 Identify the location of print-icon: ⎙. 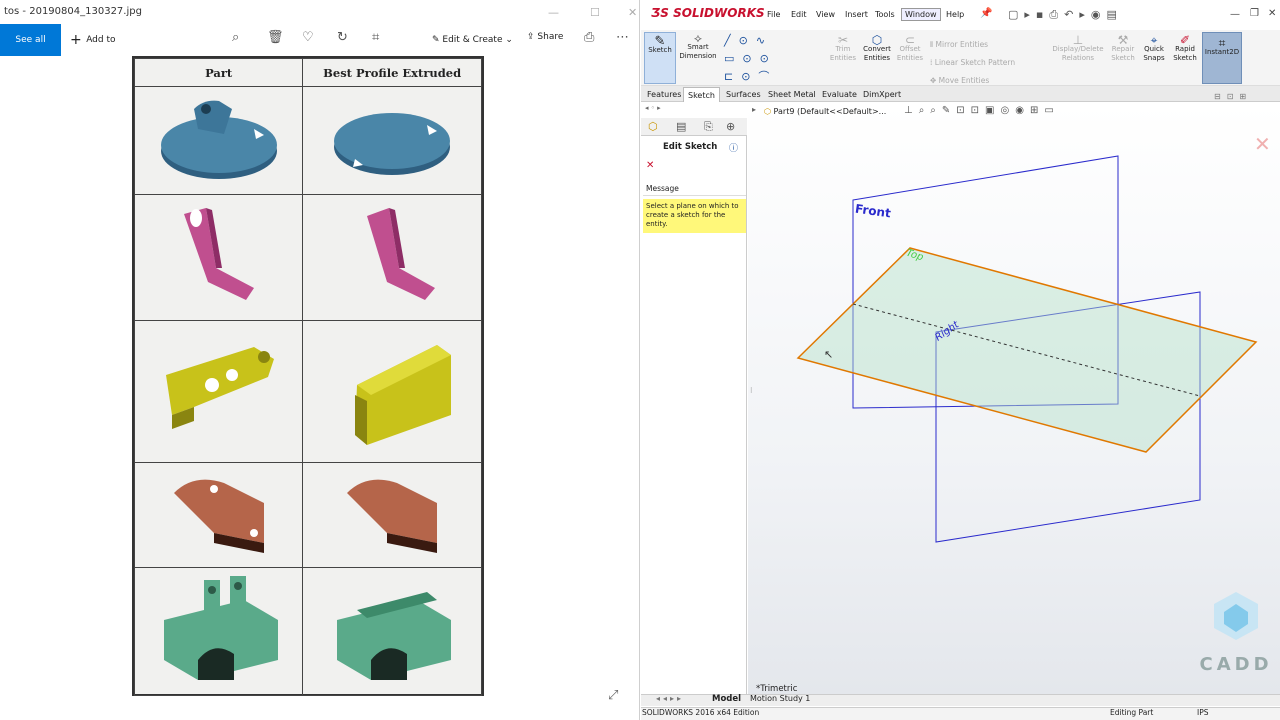
(589, 37).